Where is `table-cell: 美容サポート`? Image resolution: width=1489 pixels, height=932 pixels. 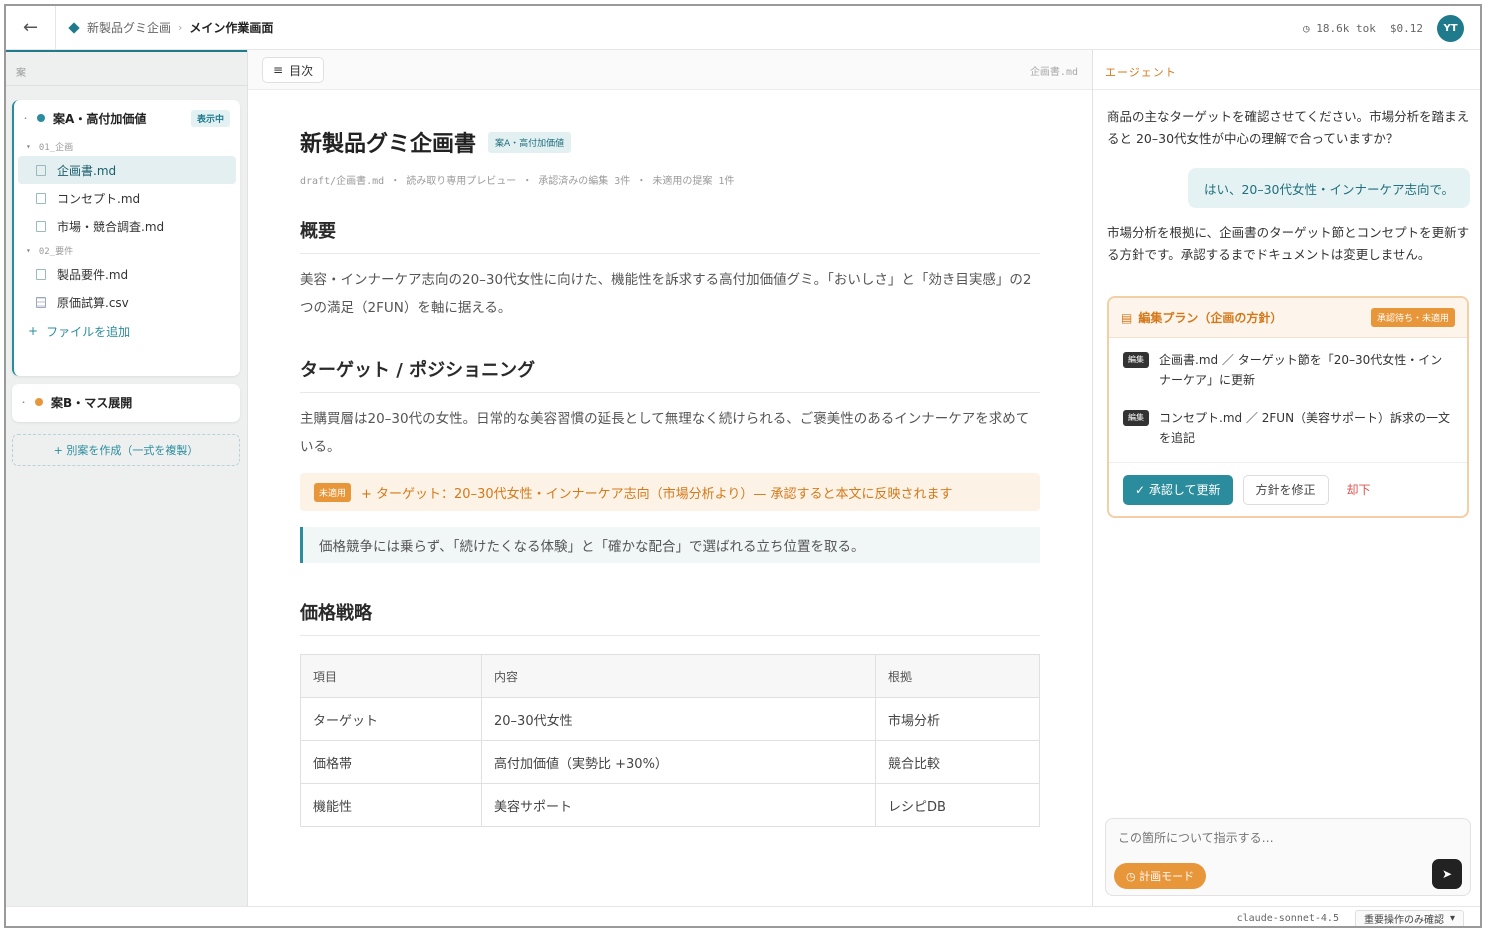 table-cell: 美容サポート is located at coordinates (678, 805).